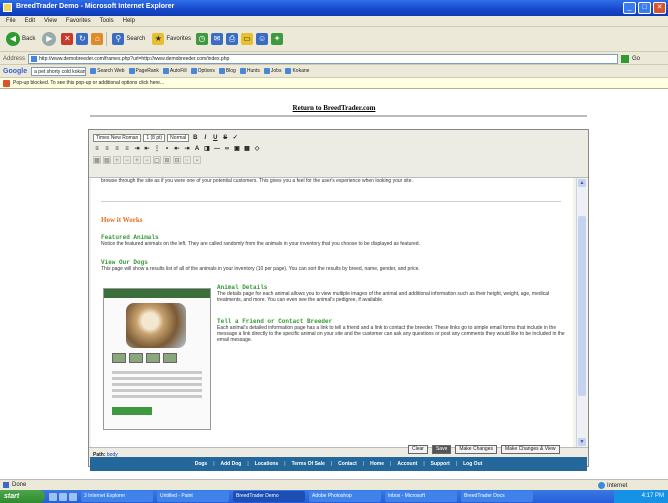  I want to click on align-left-icon: ≡, so click(97, 149).